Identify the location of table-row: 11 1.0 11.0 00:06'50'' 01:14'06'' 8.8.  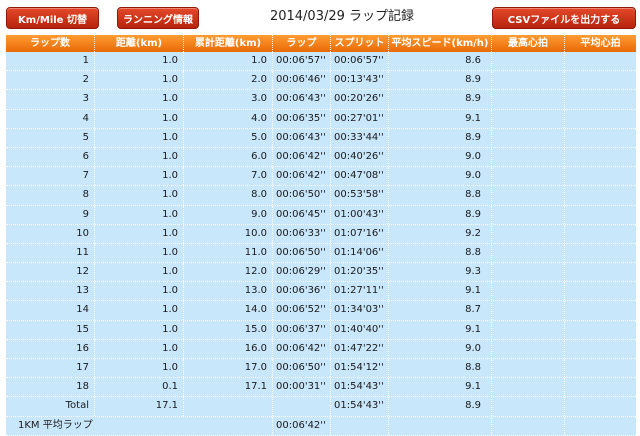
(321, 253).